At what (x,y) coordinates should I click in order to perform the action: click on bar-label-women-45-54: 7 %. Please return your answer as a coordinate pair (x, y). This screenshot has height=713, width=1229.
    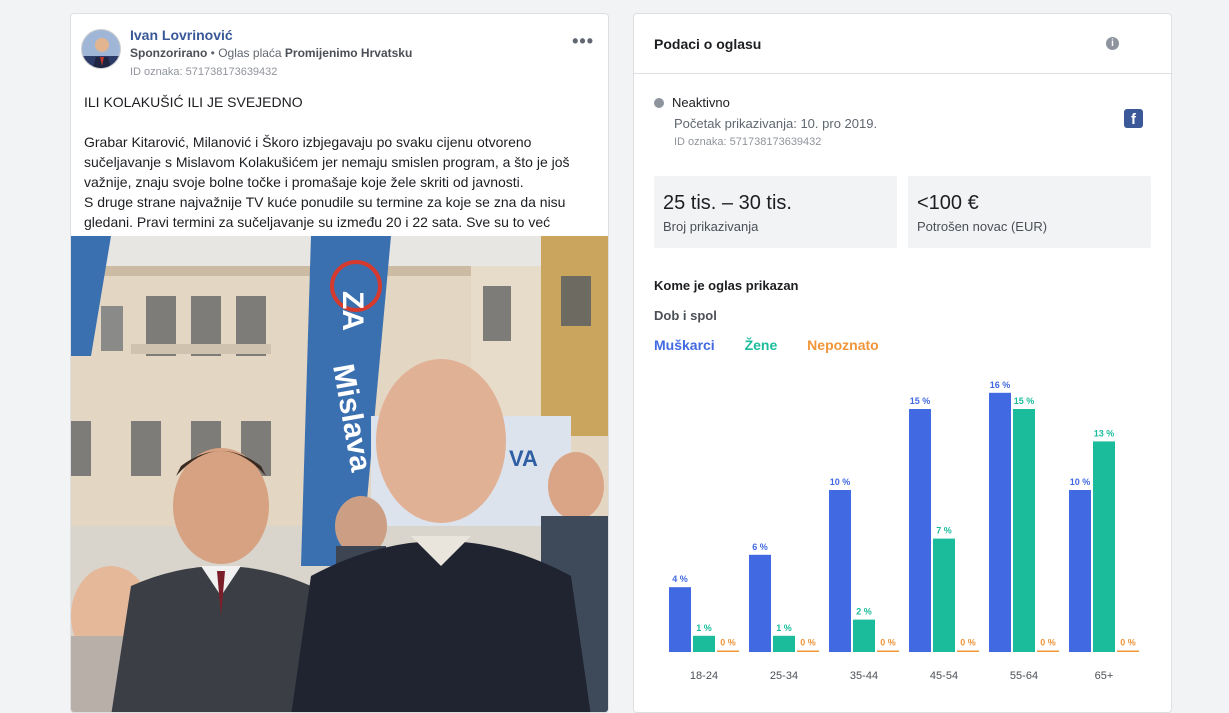
    Looking at the image, I should click on (944, 531).